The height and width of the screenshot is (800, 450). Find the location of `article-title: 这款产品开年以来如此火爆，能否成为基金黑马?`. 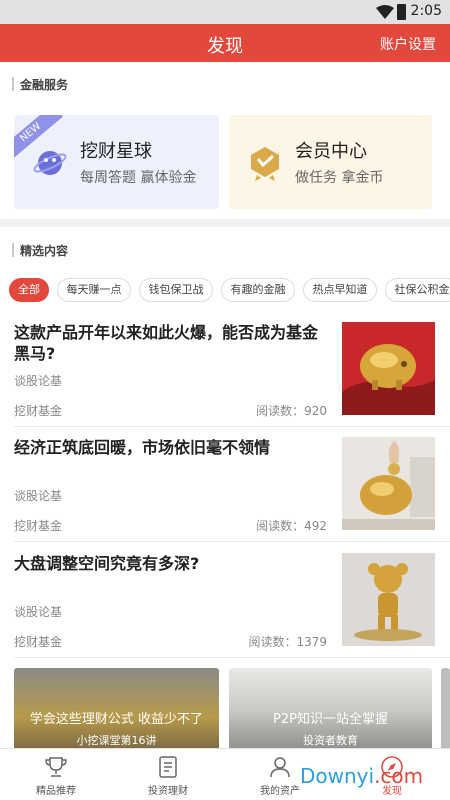

article-title: 这款产品开年以来如此火爆，能否成为基金黑马? is located at coordinates (166, 343).